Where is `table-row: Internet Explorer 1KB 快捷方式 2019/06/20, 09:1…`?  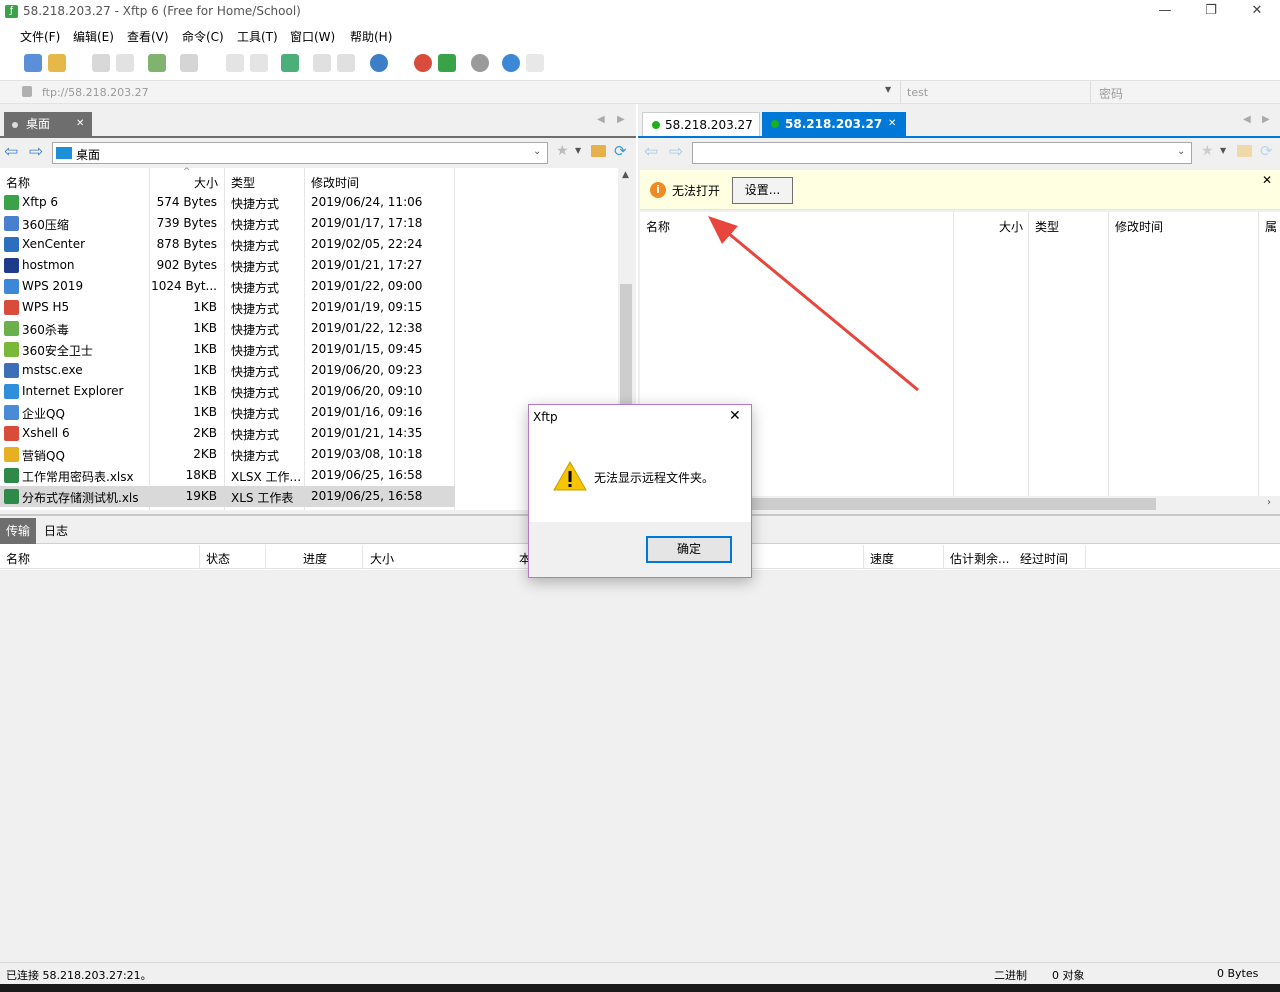 table-row: Internet Explorer 1KB 快捷方式 2019/06/20, 09:1… is located at coordinates (227, 391).